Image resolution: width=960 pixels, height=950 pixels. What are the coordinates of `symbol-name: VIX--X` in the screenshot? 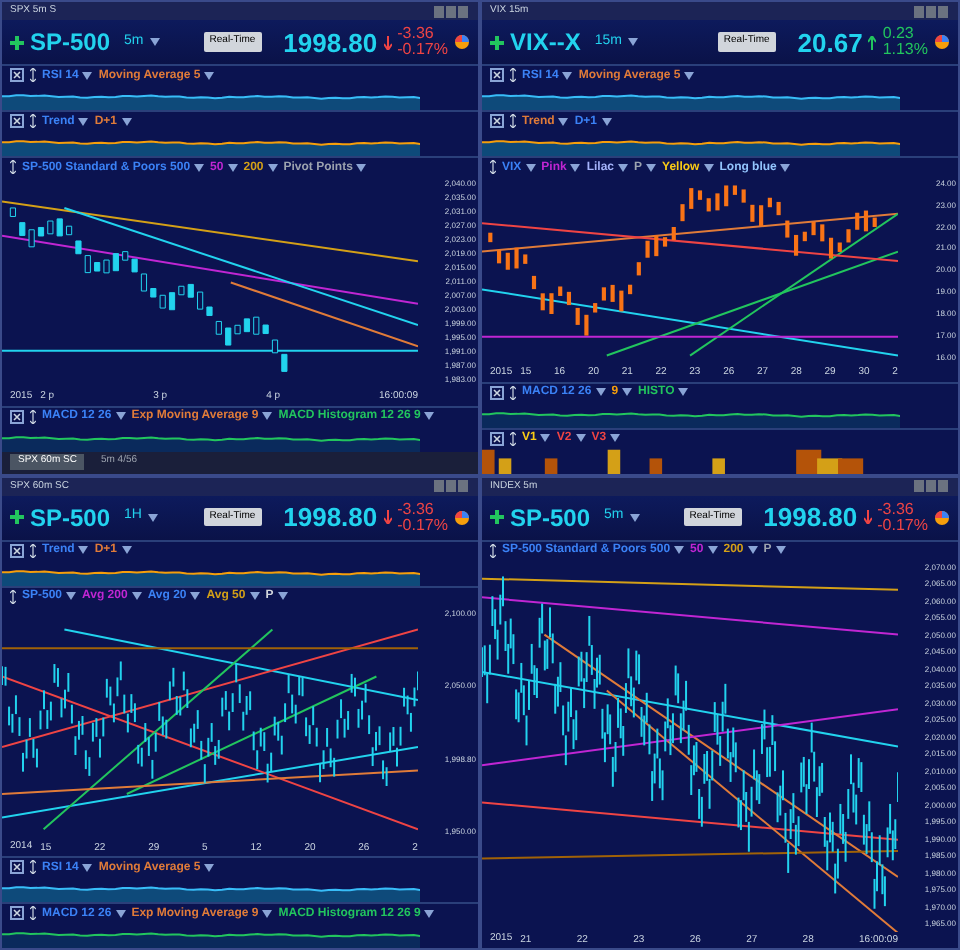 It's located at (545, 42).